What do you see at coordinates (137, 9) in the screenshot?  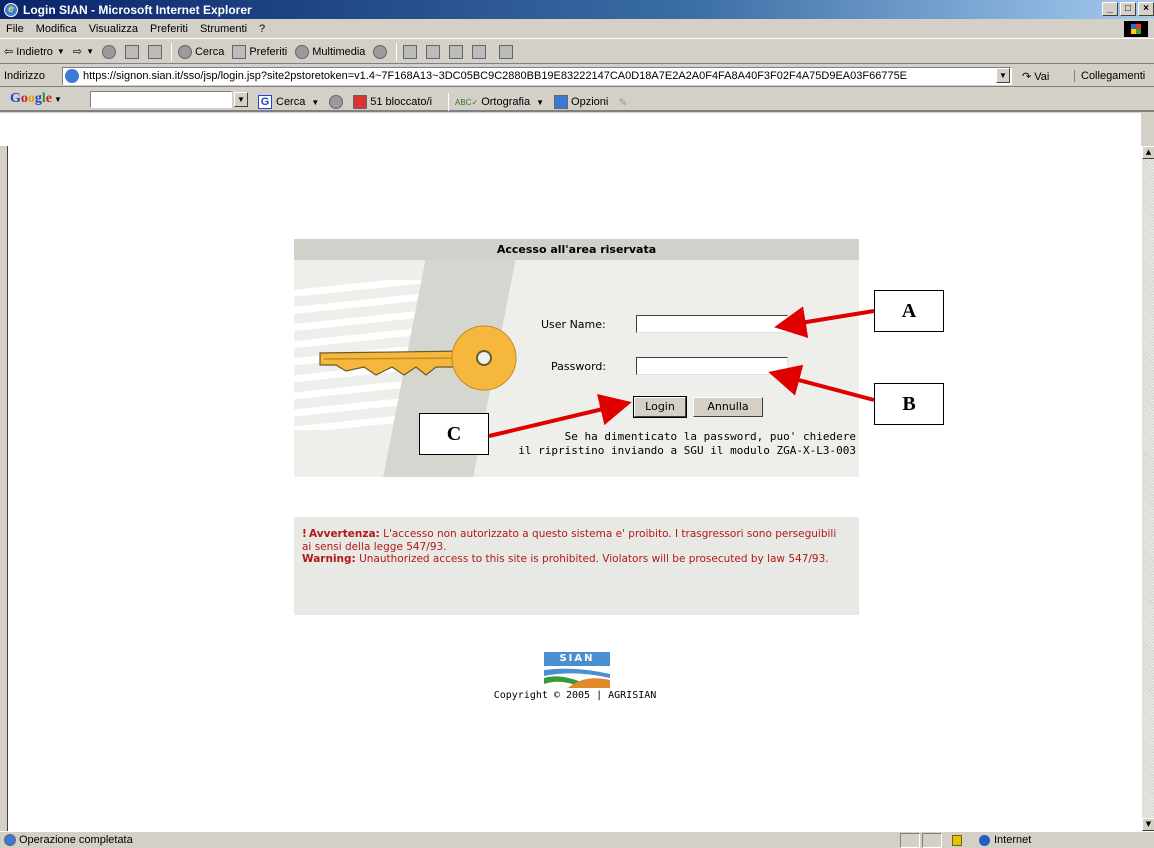 I see `window-title: Login SIAN - Microsoft Internet Explorer` at bounding box center [137, 9].